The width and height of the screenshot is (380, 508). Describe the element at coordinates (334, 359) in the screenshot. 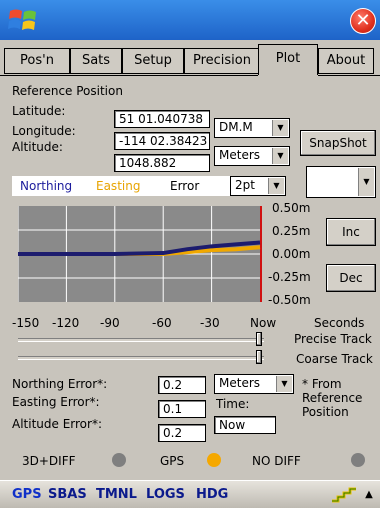

I see `coarse-track-label: Coarse Track` at that location.